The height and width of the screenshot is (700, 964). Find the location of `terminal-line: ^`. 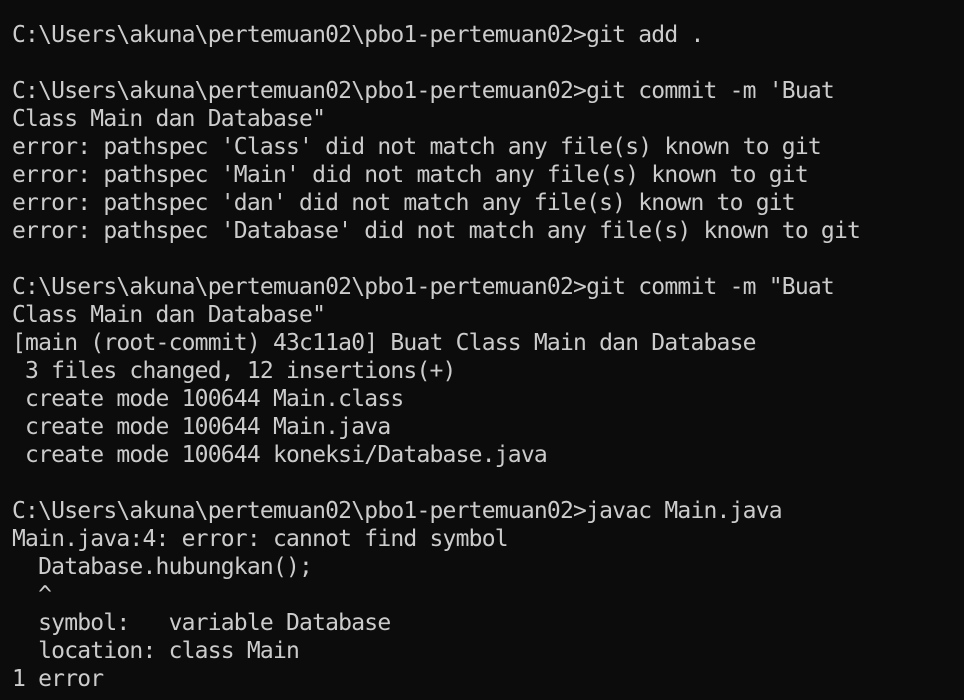

terminal-line: ^ is located at coordinates (32, 595).